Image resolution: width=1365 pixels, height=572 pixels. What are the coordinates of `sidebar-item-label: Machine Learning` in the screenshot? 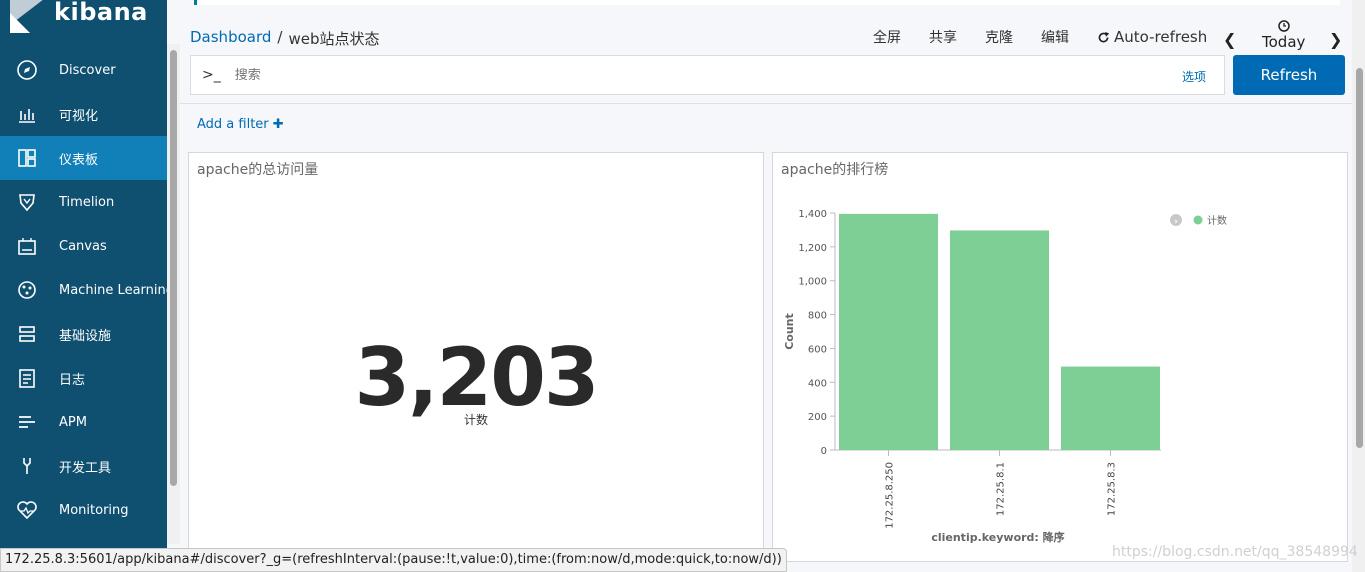 It's located at (116, 290).